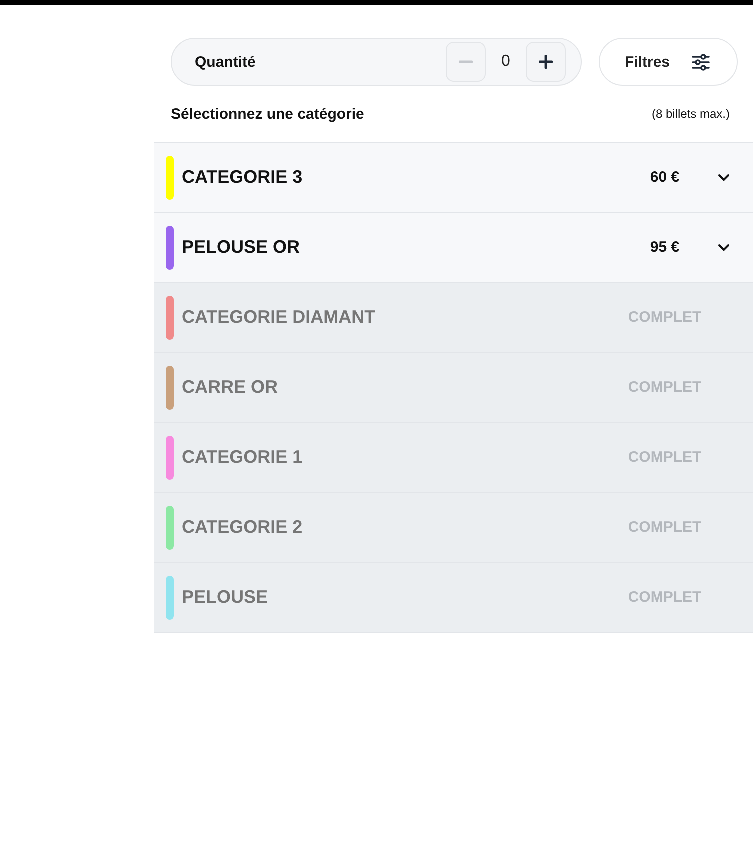  Describe the element at coordinates (665, 247) in the screenshot. I see `category-price: 95 €` at that location.